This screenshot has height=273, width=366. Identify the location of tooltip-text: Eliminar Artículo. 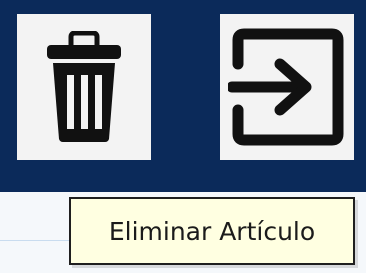
(212, 231).